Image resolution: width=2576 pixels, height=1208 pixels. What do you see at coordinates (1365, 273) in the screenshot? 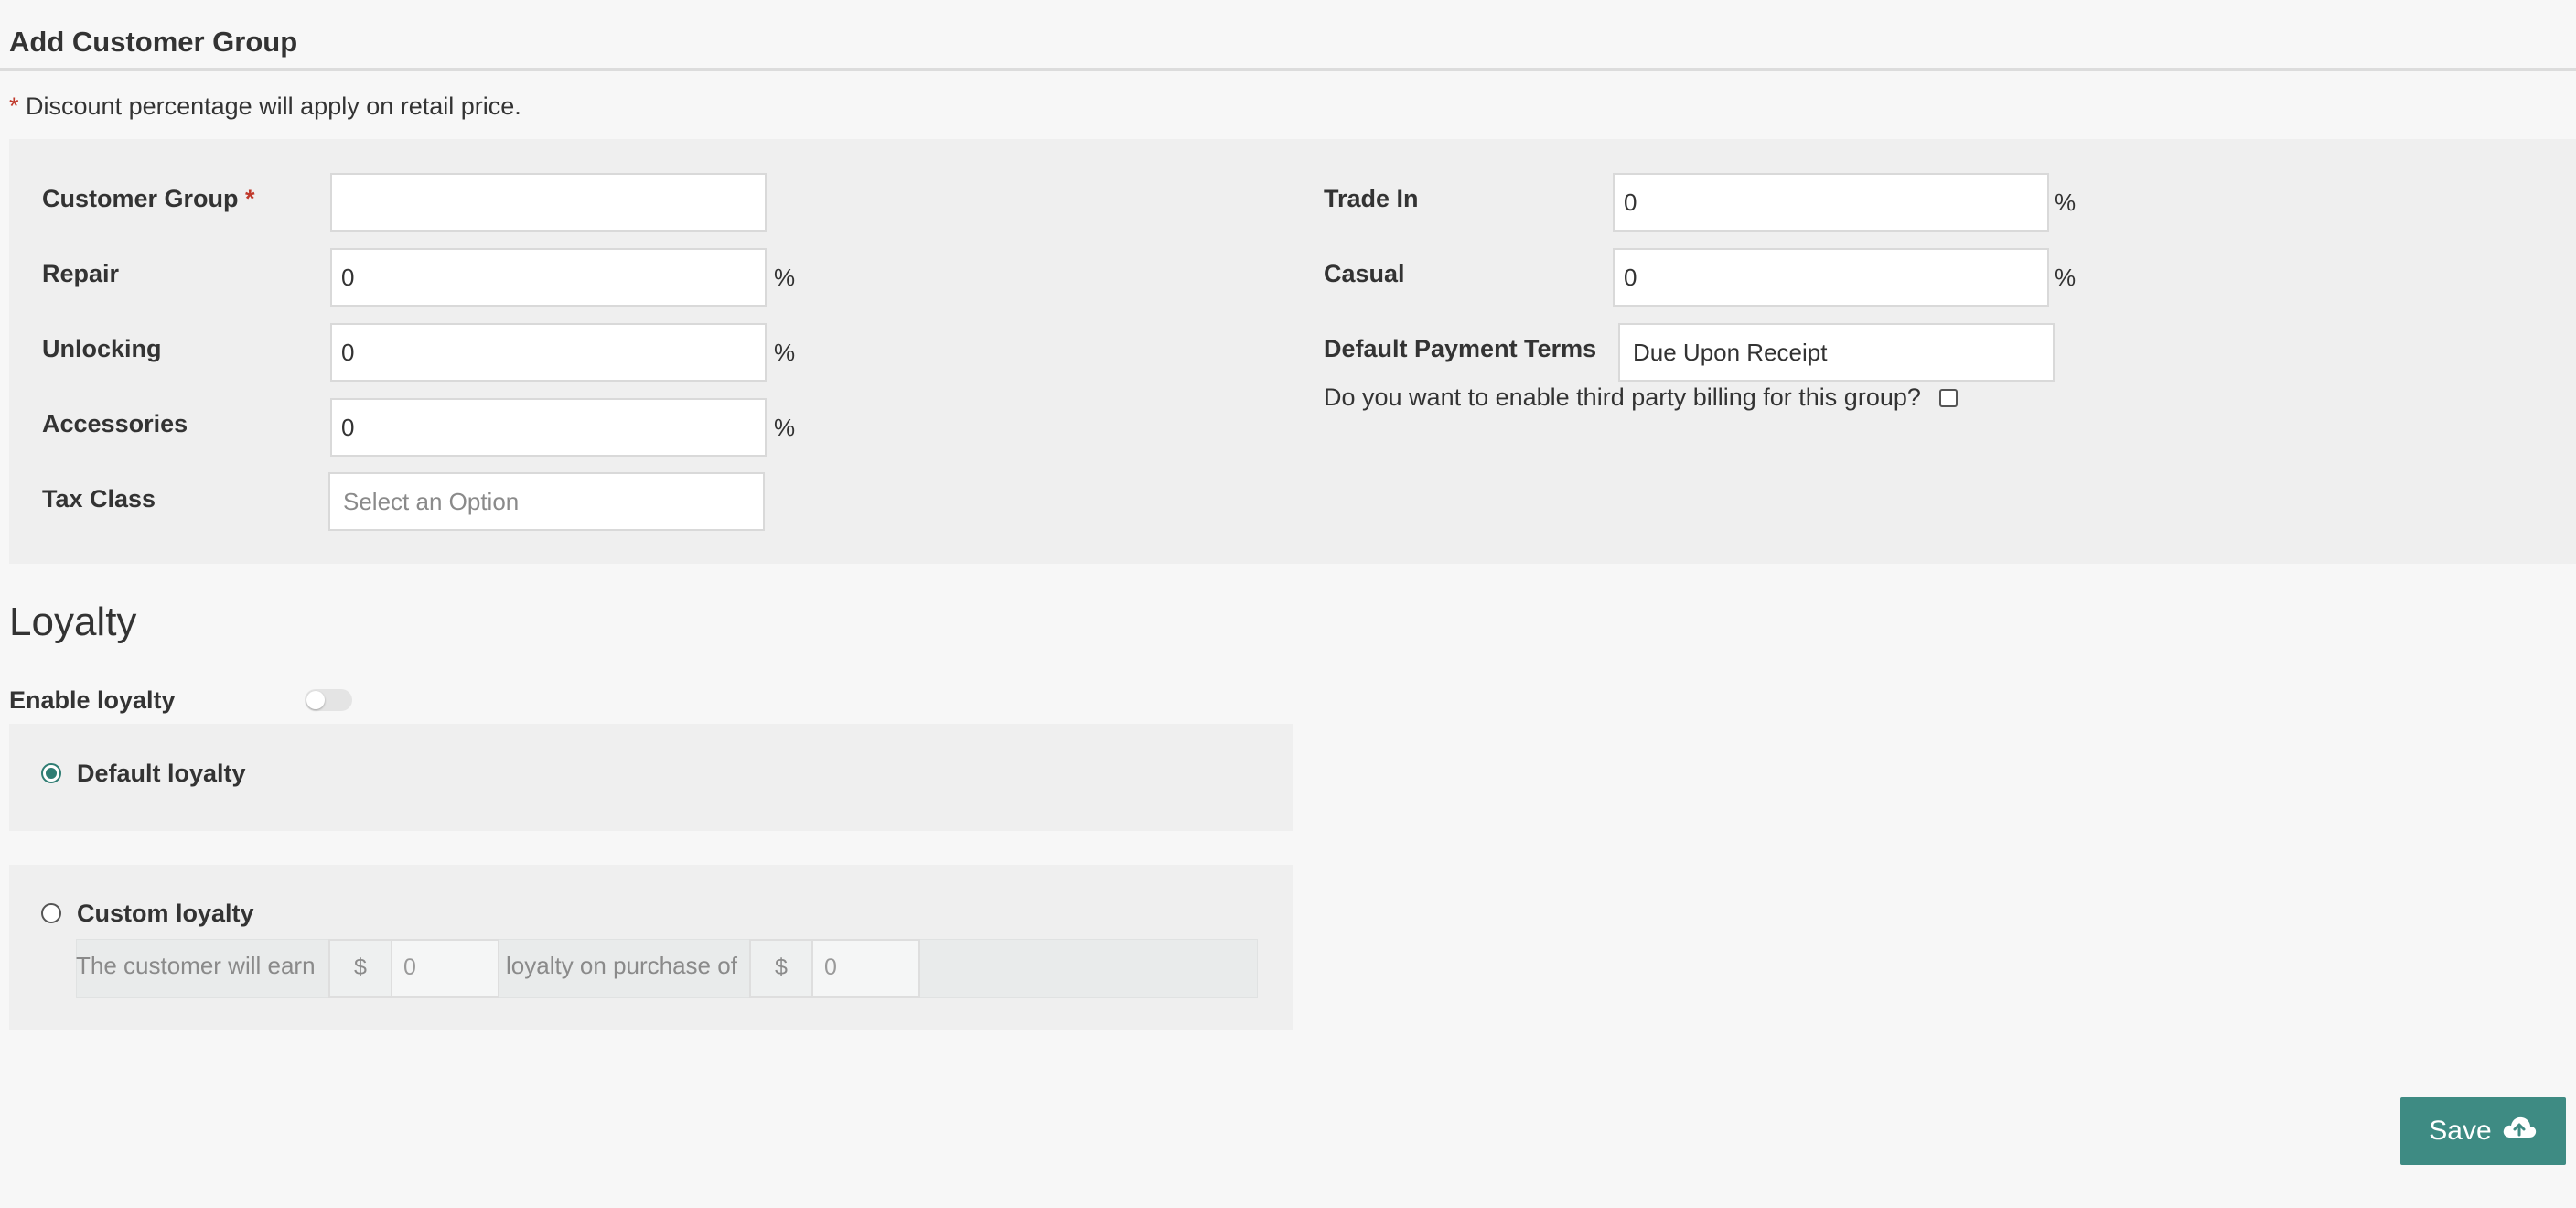
I see `casual-label: Casual` at bounding box center [1365, 273].